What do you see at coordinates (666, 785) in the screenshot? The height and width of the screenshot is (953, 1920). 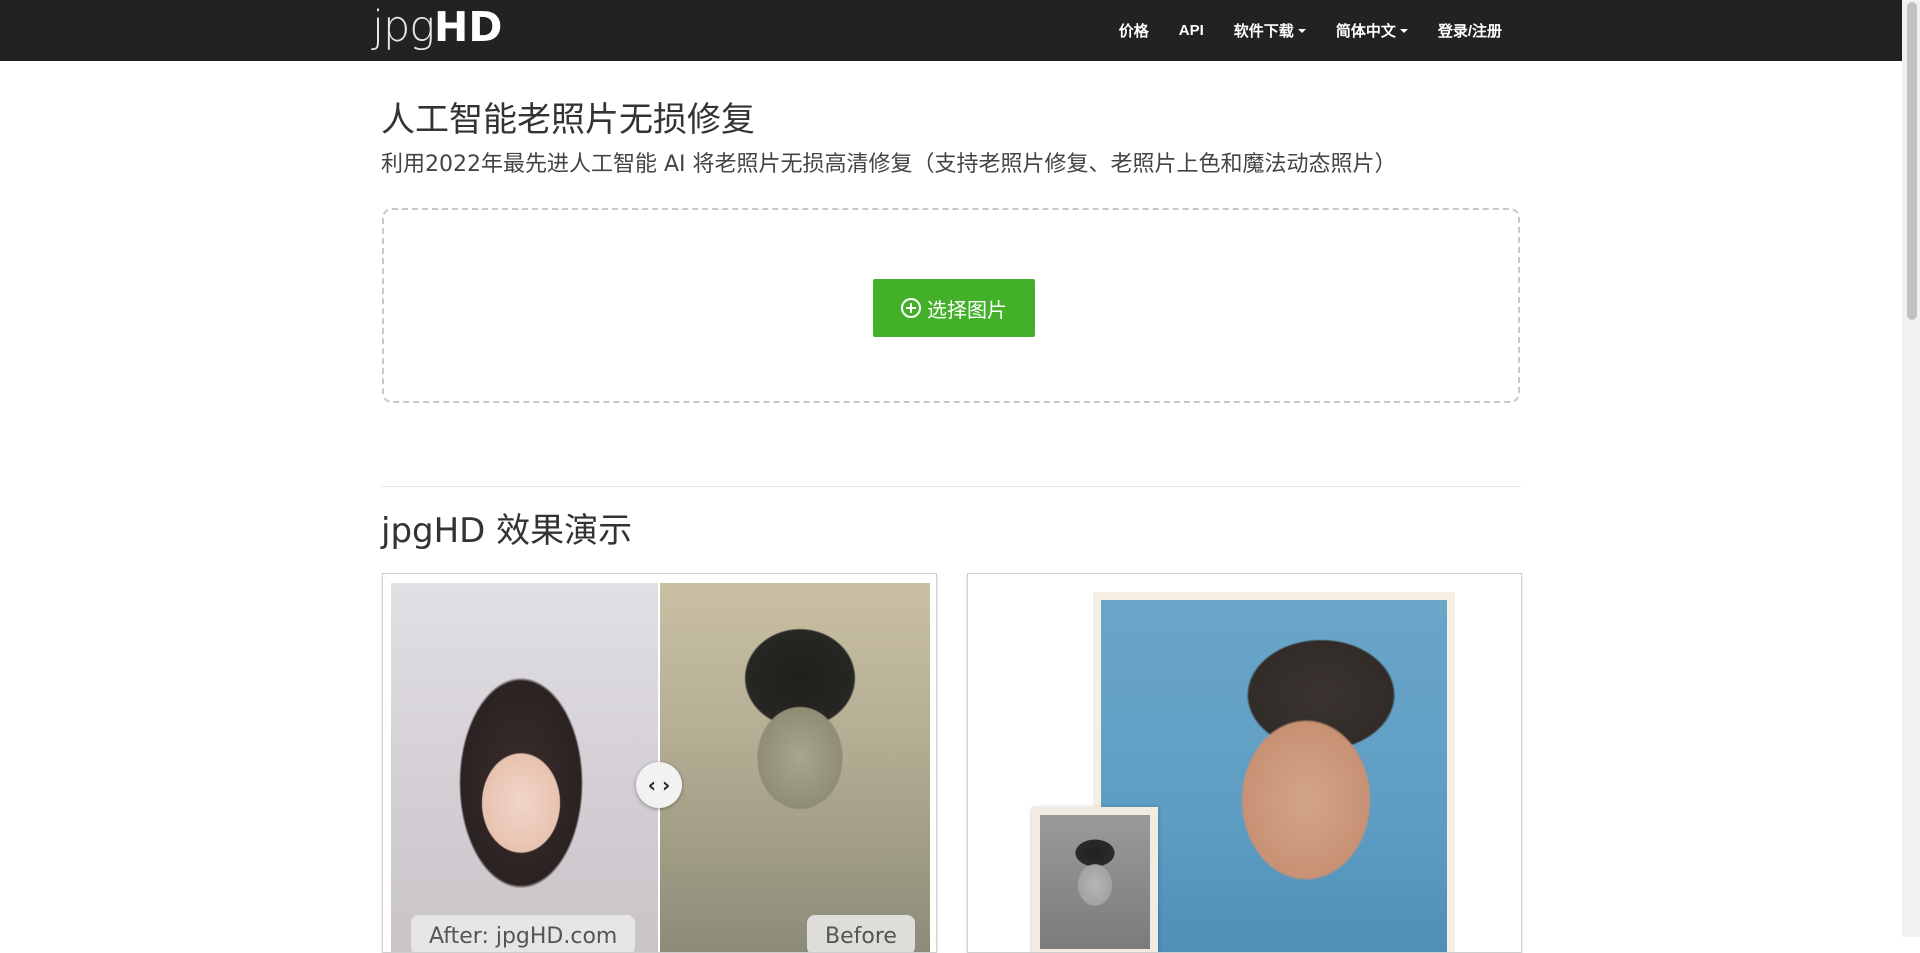 I see `chevron-right-icon: ›` at bounding box center [666, 785].